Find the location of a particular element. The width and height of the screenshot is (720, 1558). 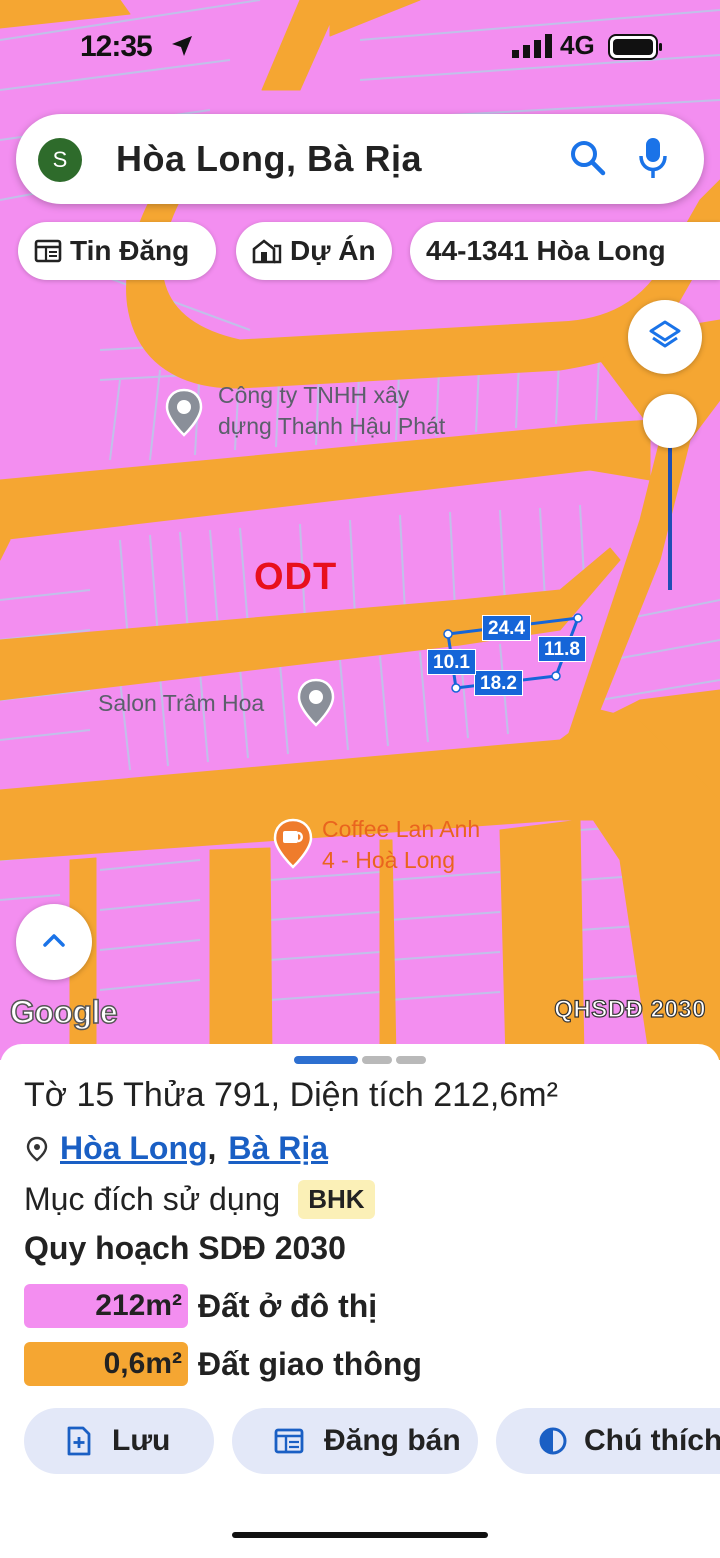

expand-up-button is located at coordinates (54, 942).